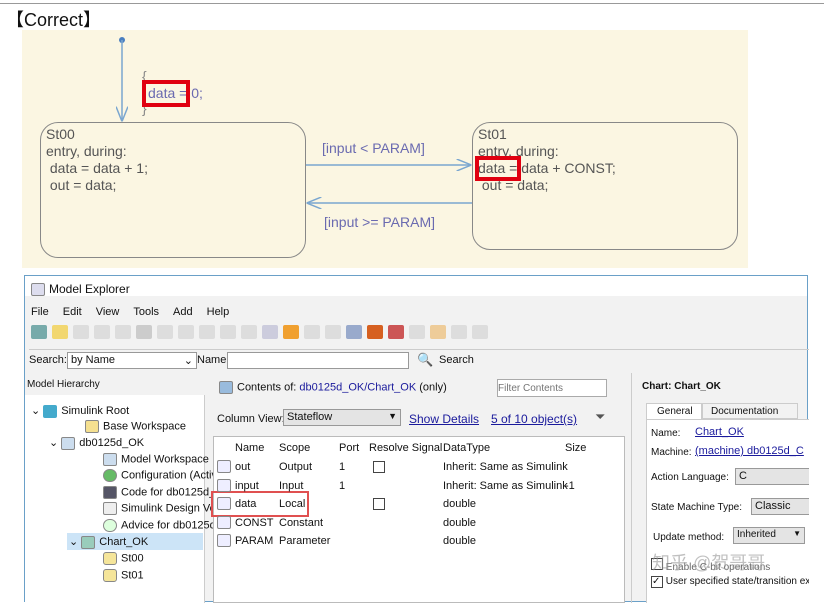 The height and width of the screenshot is (603, 824). Describe the element at coordinates (72, 312) in the screenshot. I see `menu-edit: Edit` at that location.